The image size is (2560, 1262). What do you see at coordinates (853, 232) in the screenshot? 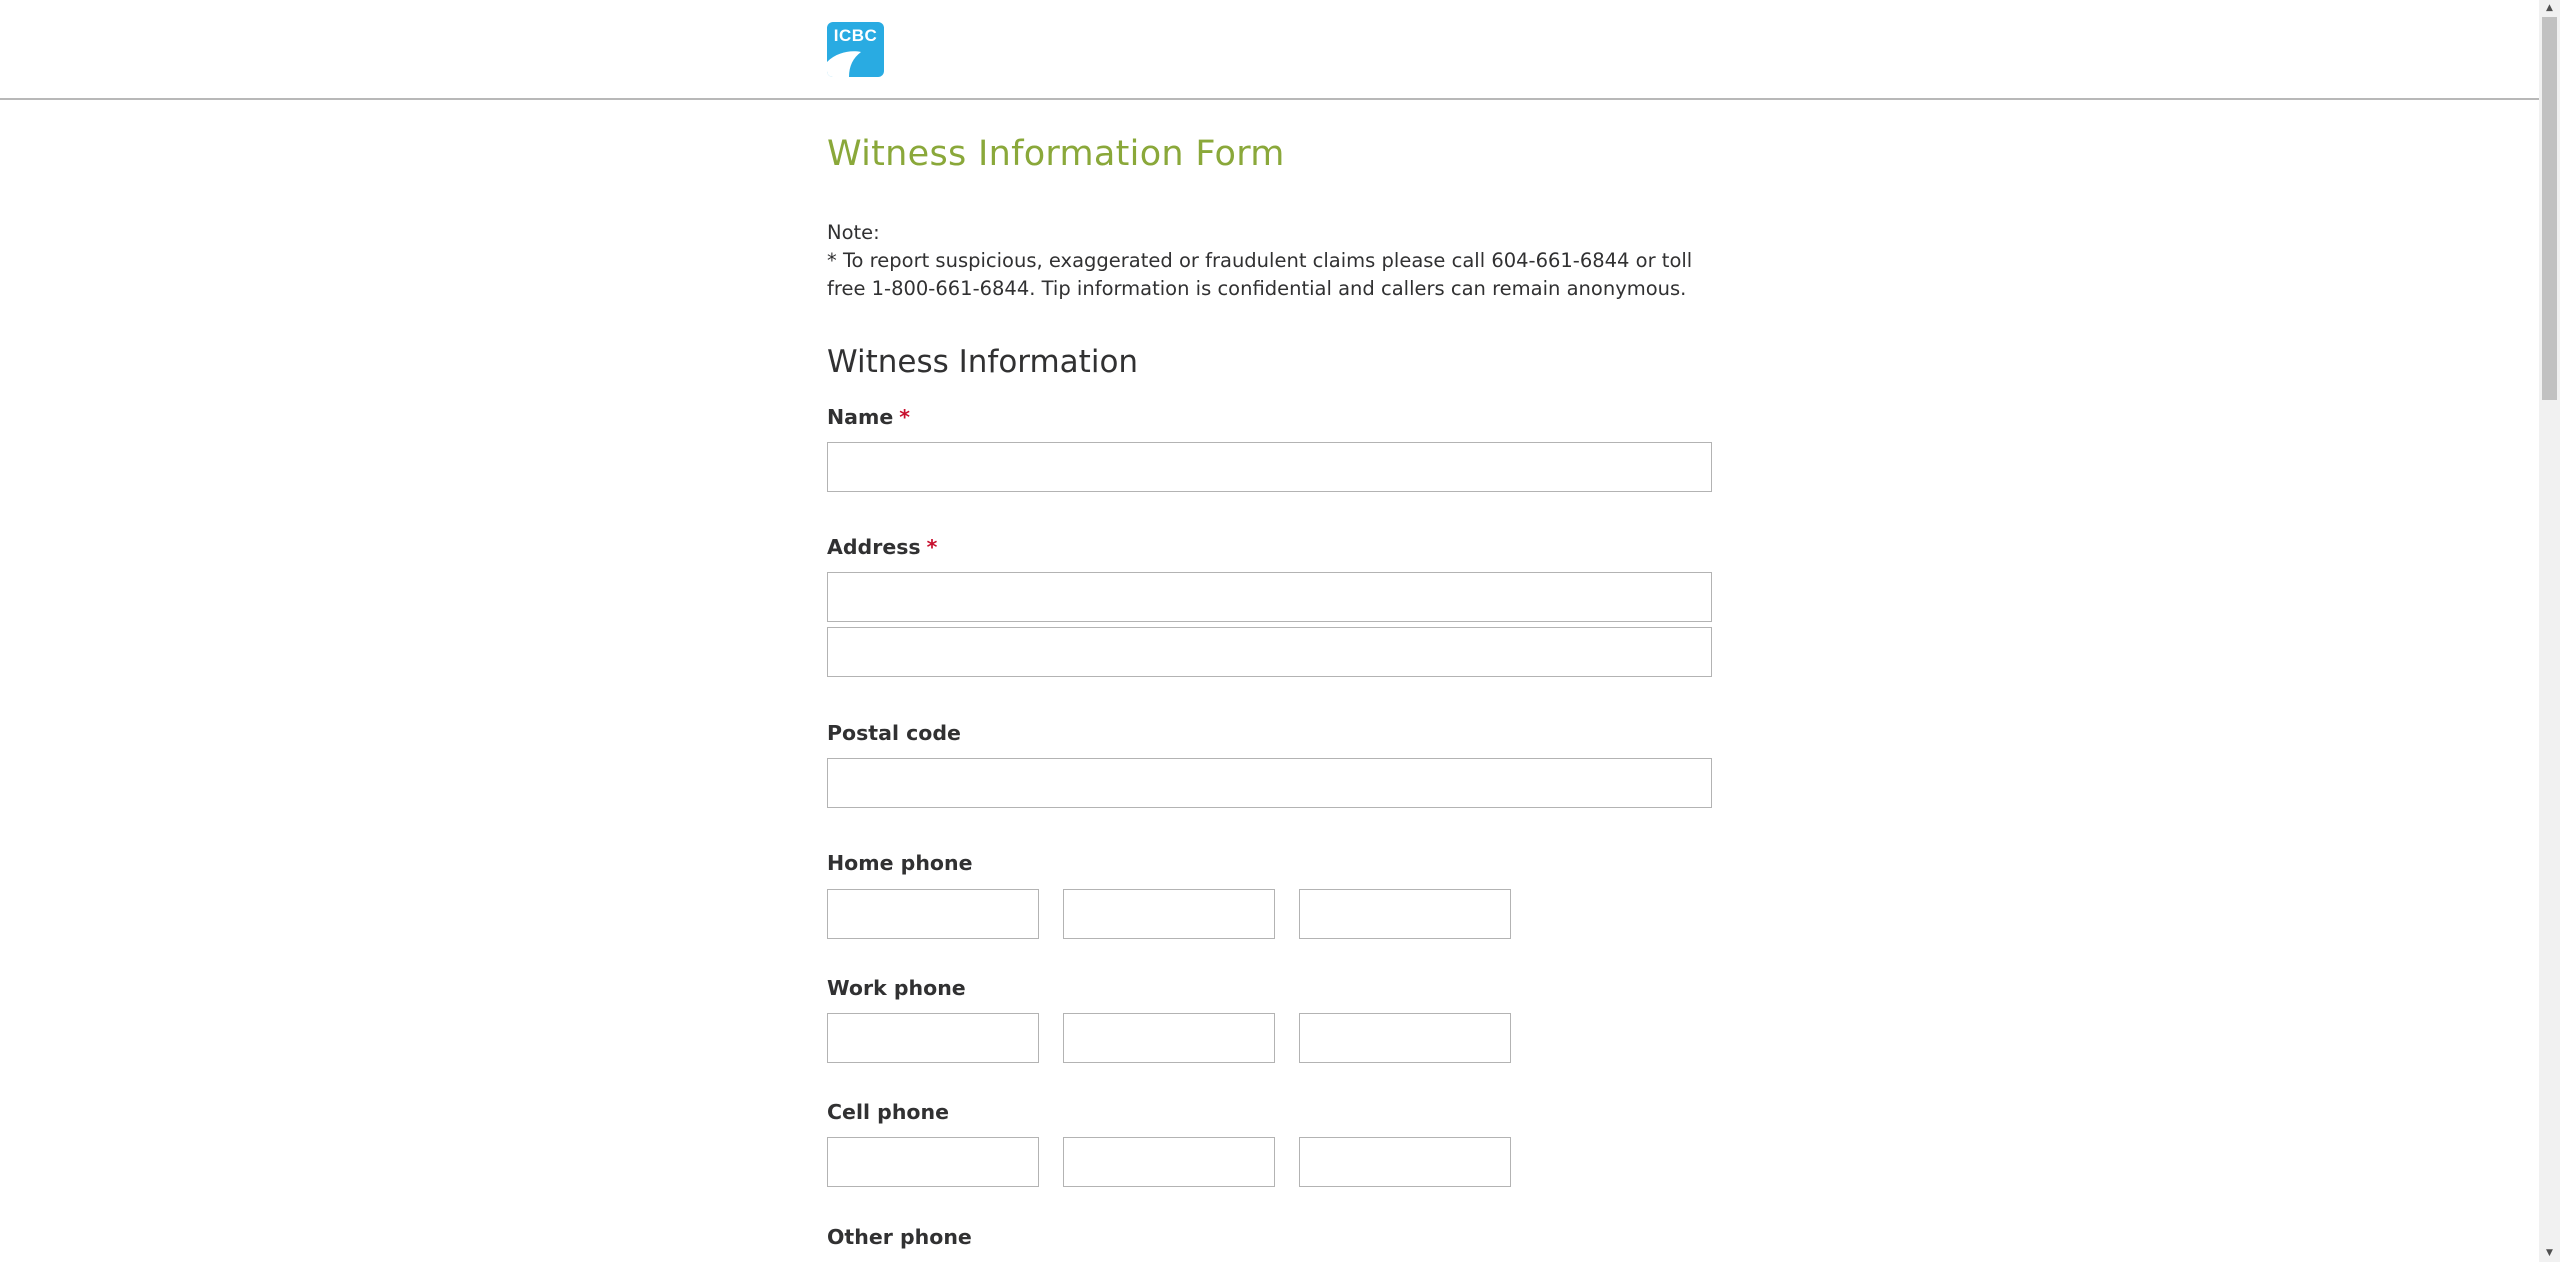
I see `note-label: Note:` at bounding box center [853, 232].